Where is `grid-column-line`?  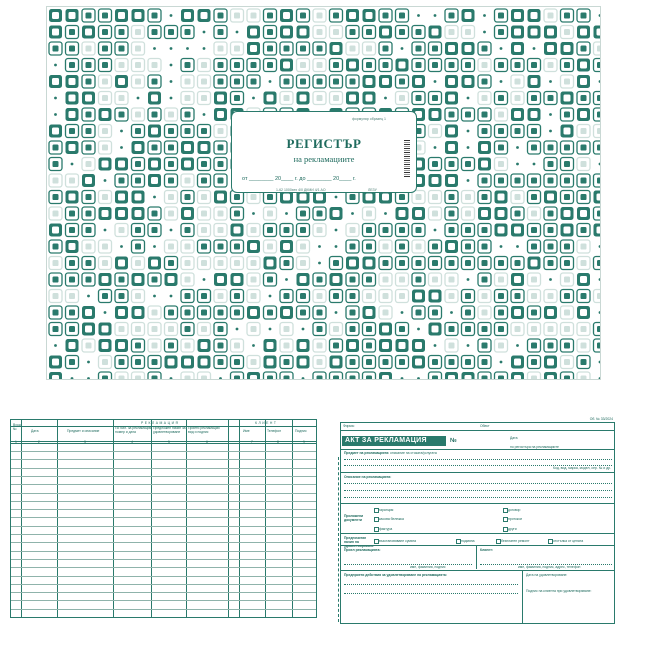
grid-column-line is located at coordinates (113, 518).